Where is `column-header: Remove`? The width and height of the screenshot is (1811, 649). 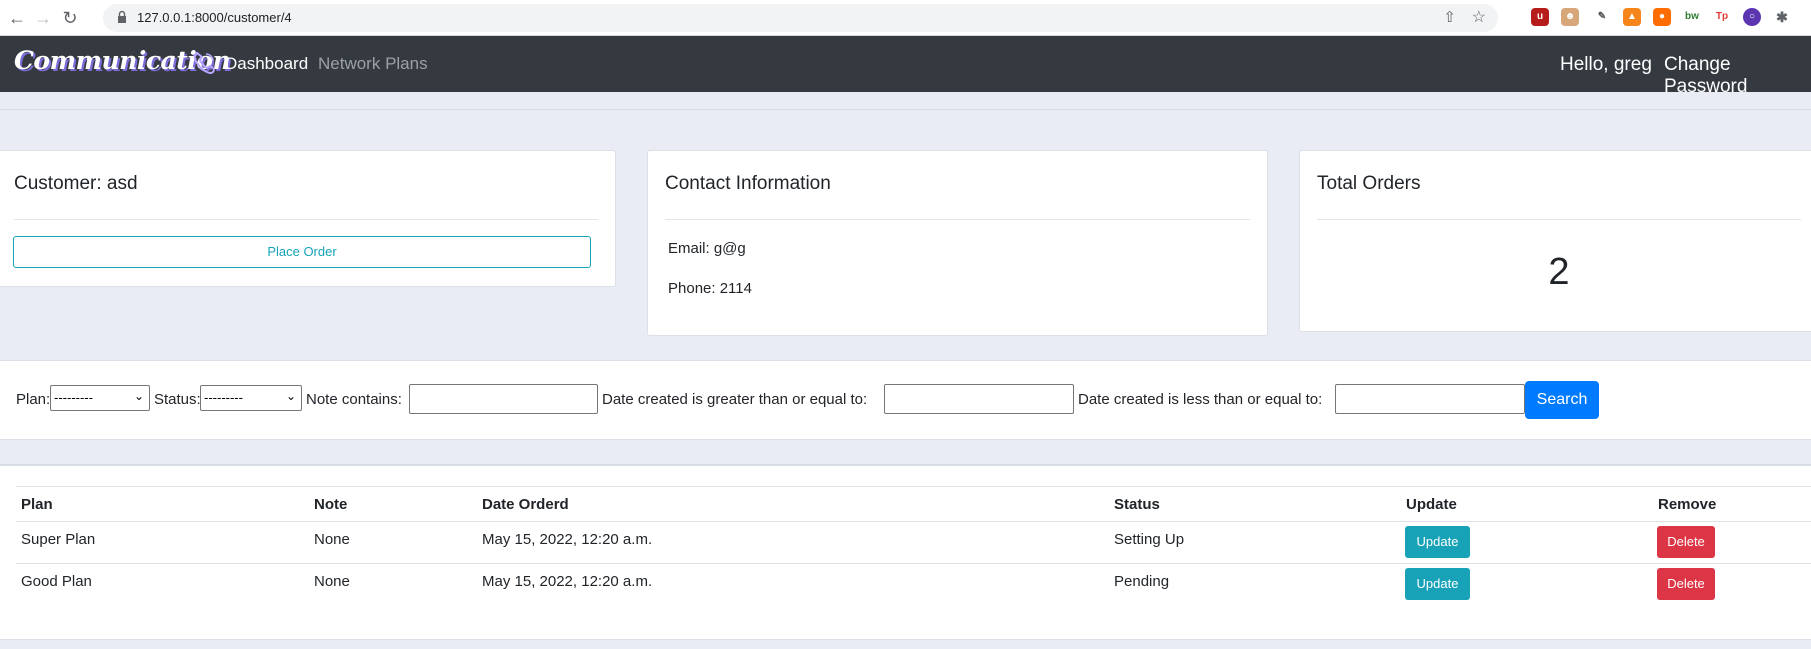
column-header: Remove is located at coordinates (1687, 504).